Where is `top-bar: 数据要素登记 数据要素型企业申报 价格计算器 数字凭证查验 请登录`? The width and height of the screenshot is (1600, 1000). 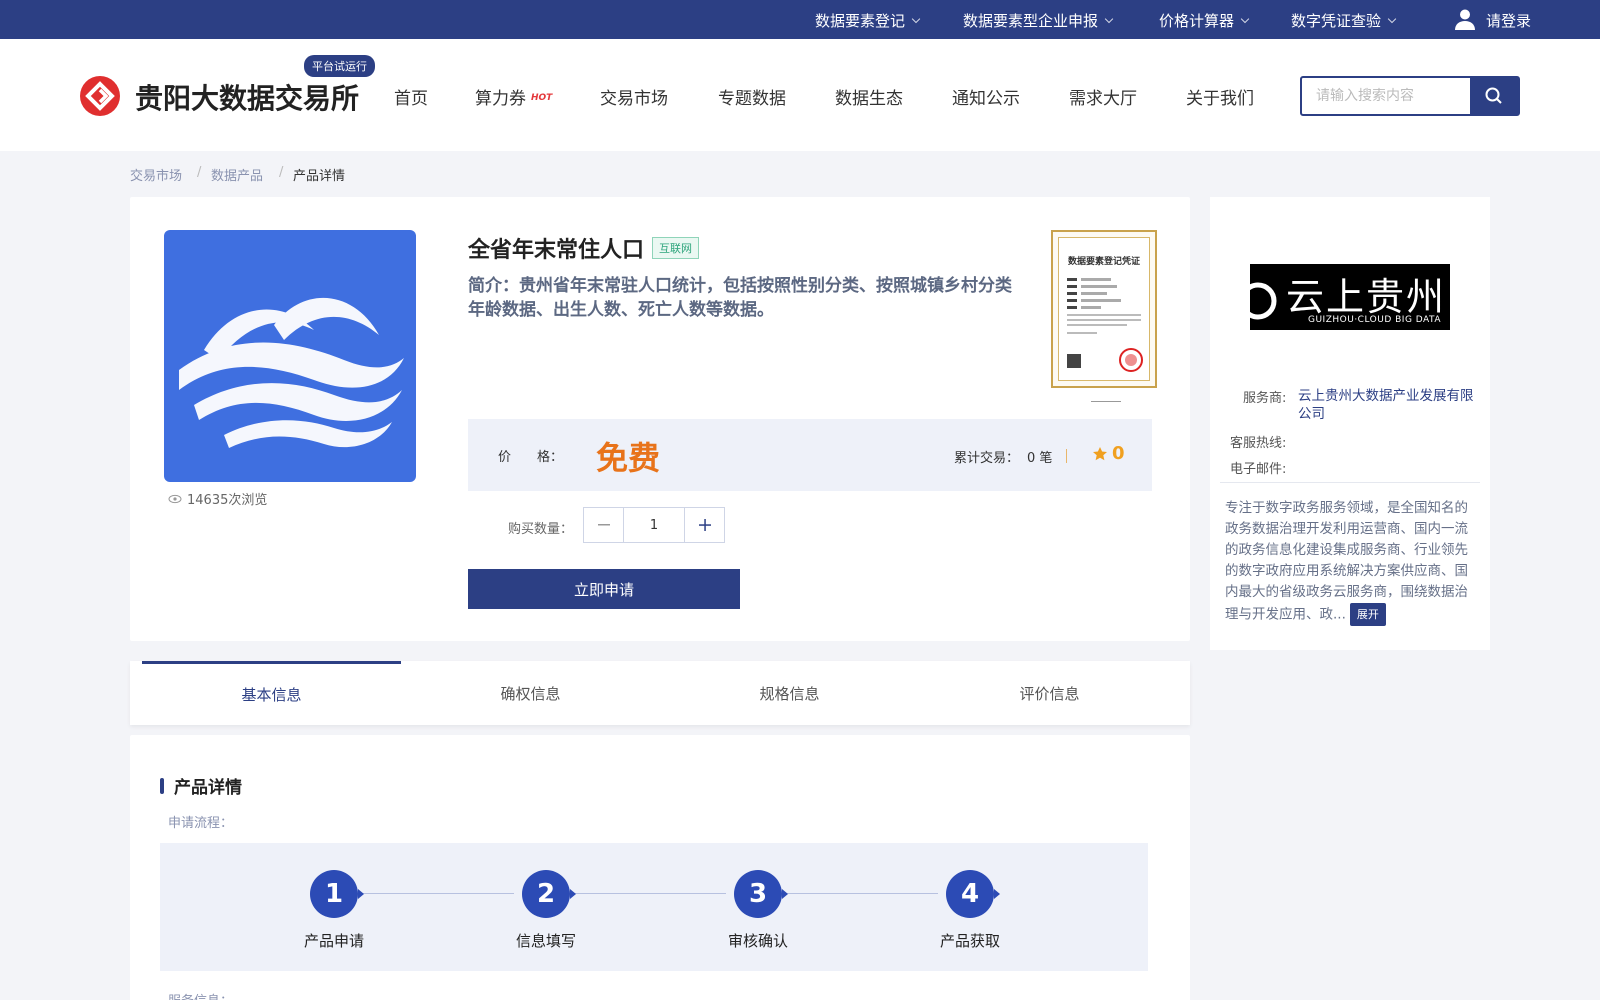
top-bar: 数据要素登记 数据要素型企业申报 价格计算器 数字凭证查验 请登录 is located at coordinates (800, 19).